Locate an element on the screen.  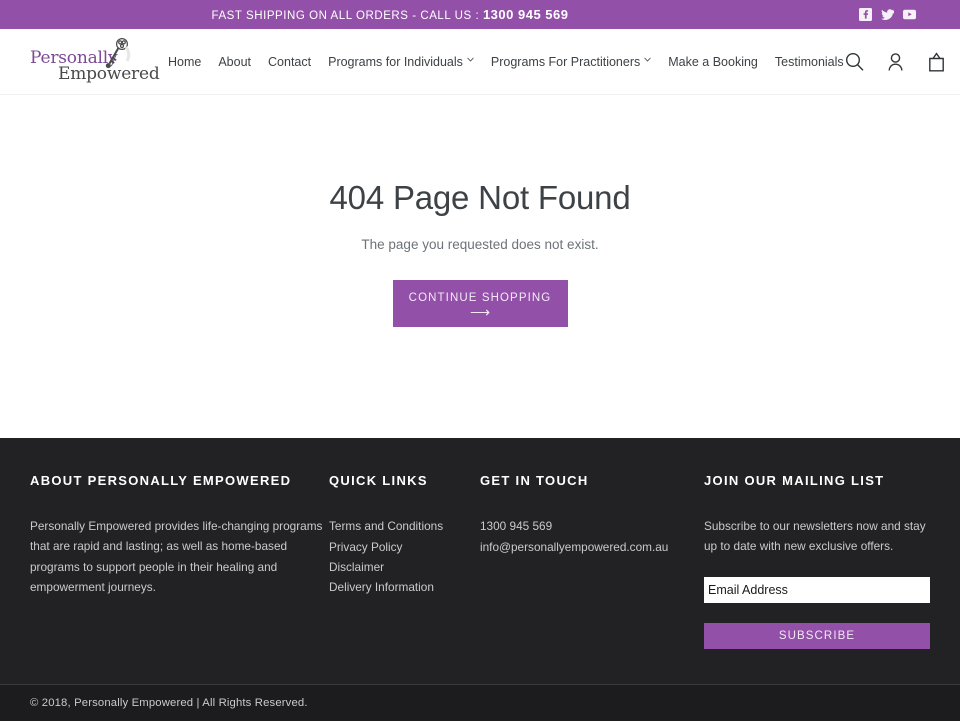
nav-label: Home is located at coordinates (185, 61).